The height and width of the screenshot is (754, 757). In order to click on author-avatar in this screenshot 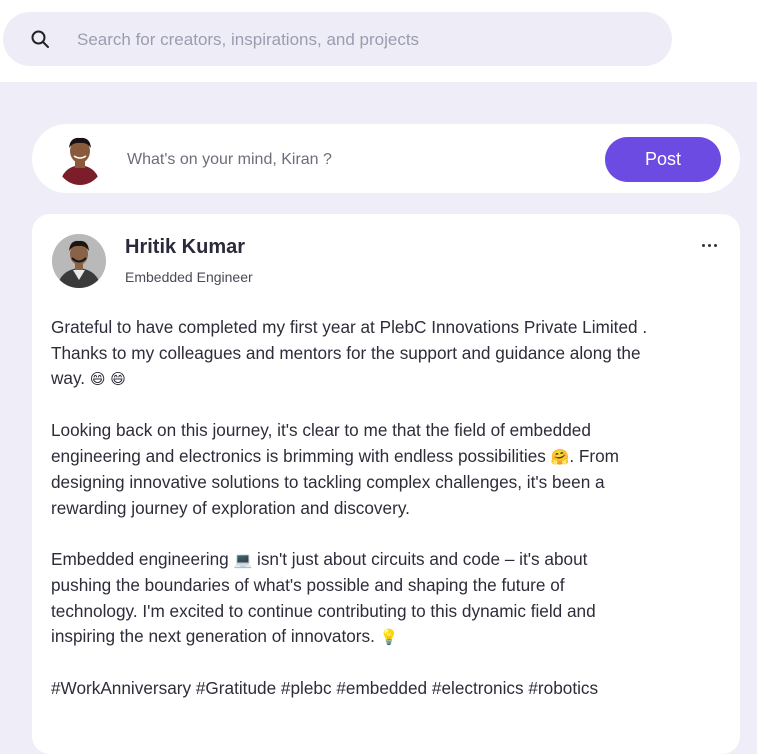, I will do `click(79, 261)`.